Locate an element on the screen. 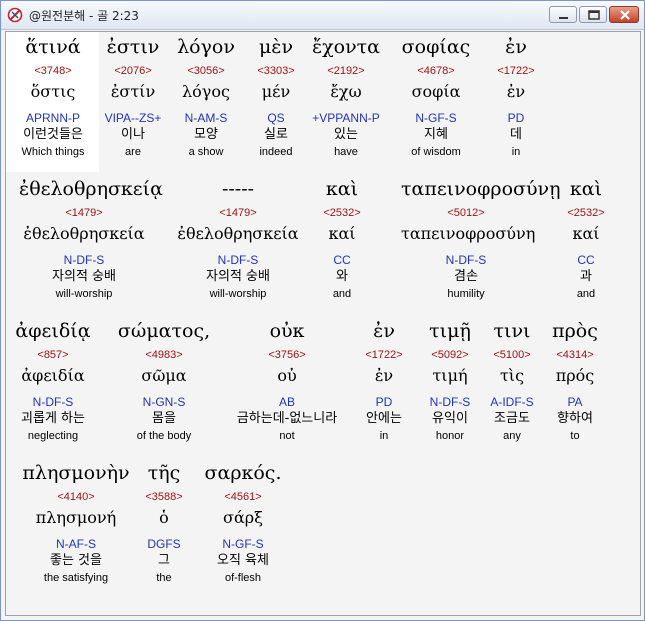 The width and height of the screenshot is (645, 621). close-icon is located at coordinates (625, 15).